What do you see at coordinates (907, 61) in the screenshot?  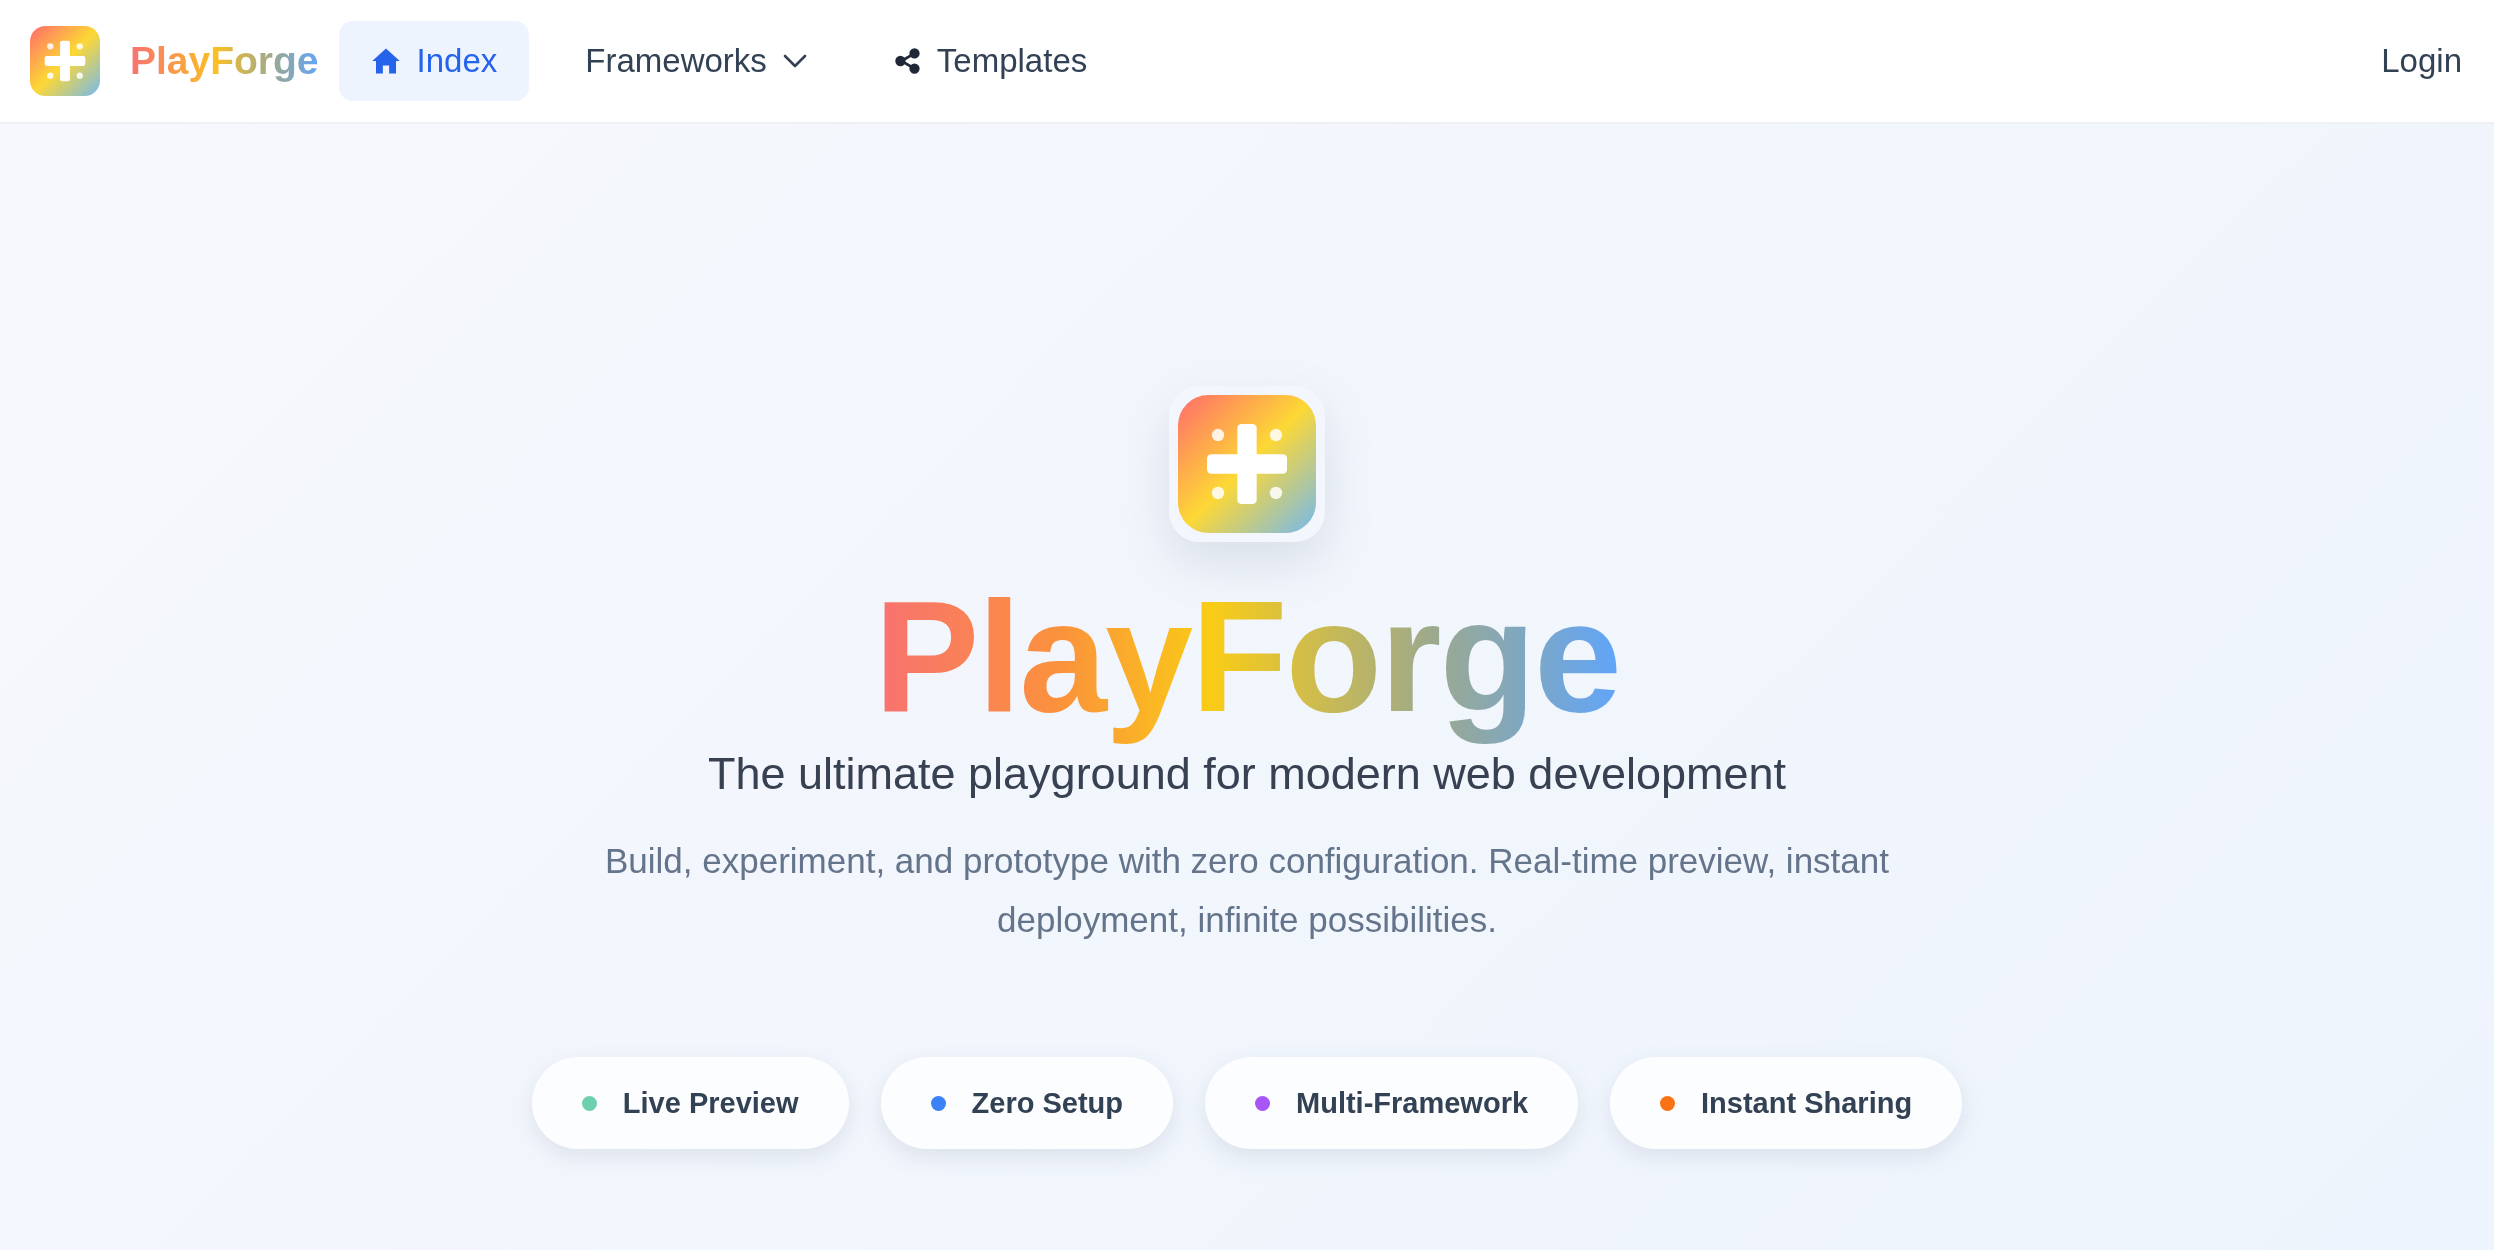 I see `share-icon` at bounding box center [907, 61].